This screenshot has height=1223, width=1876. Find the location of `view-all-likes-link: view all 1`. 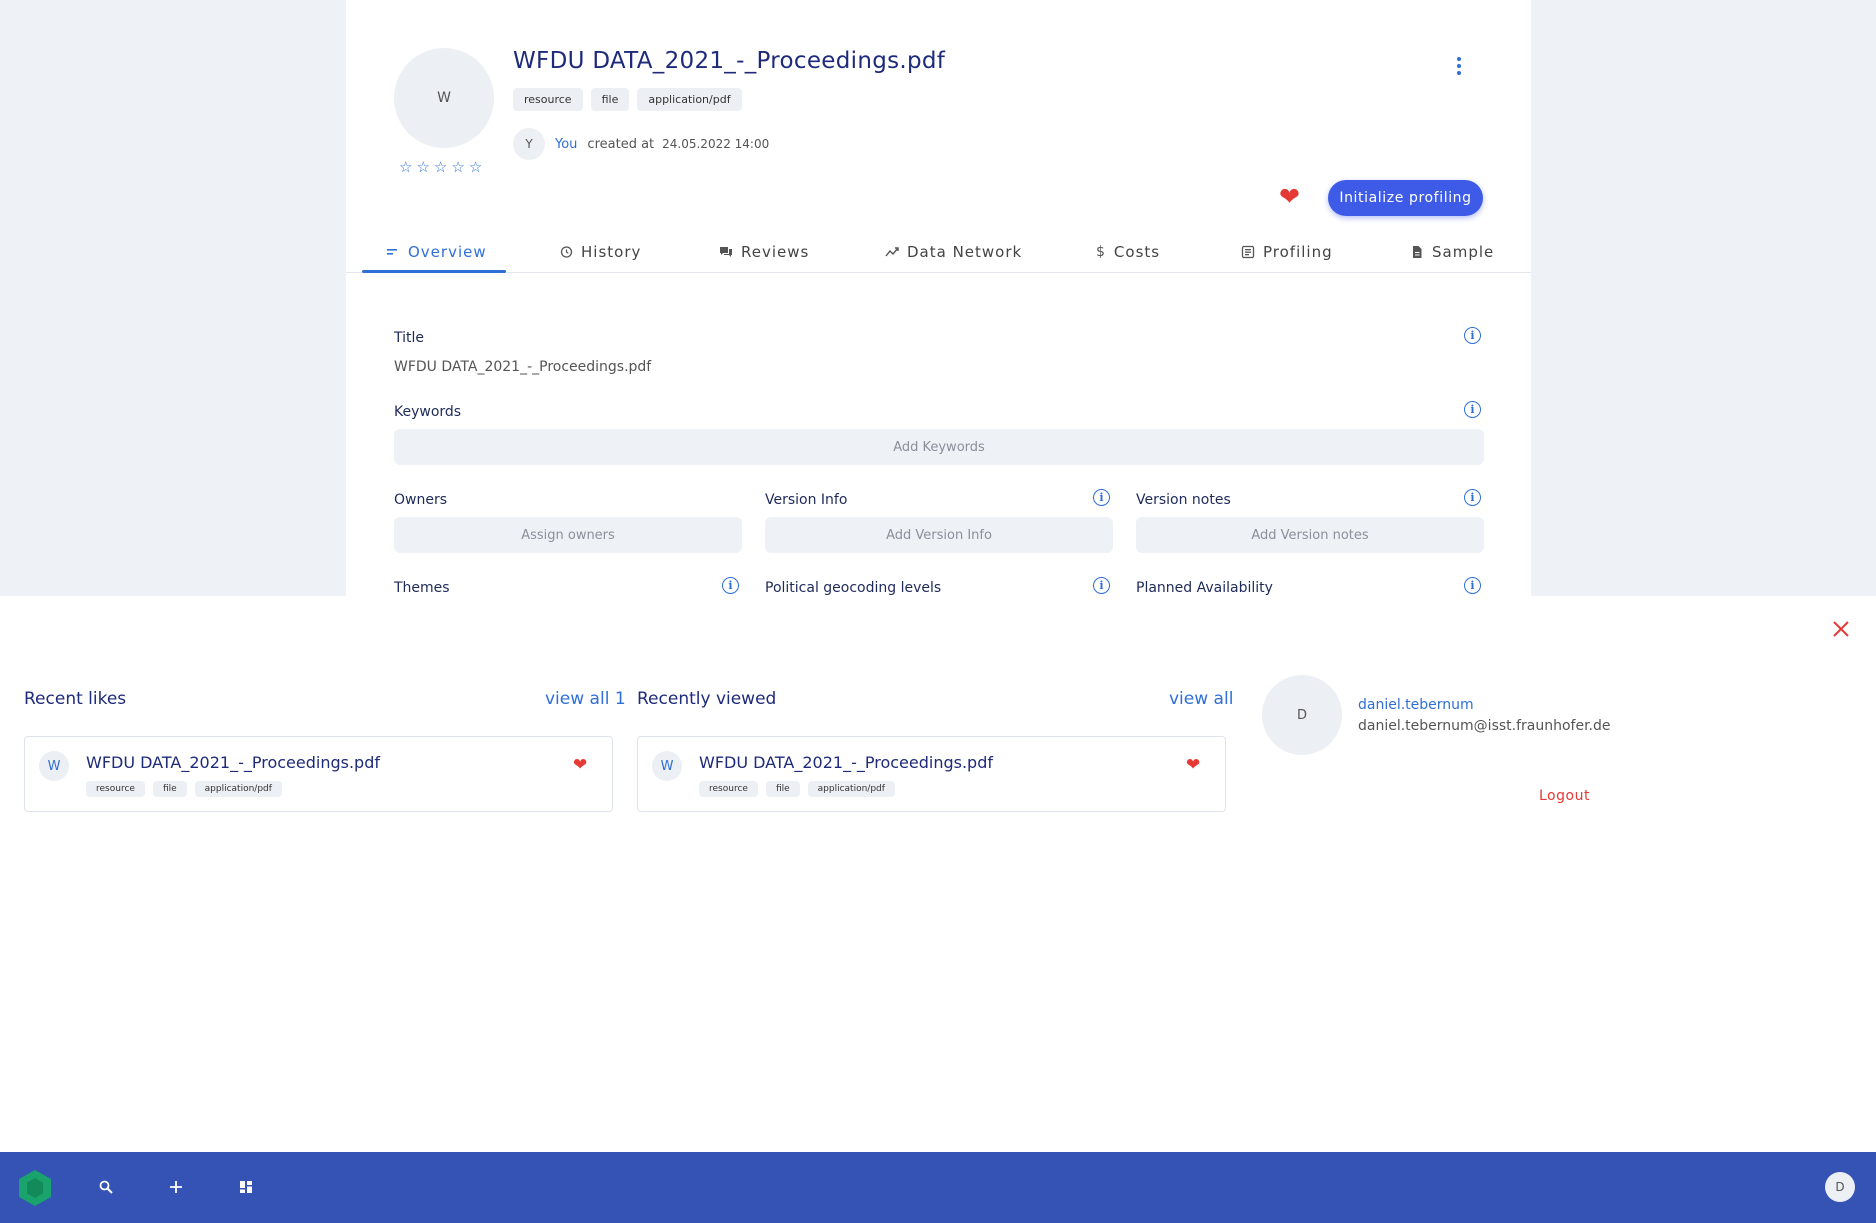

view-all-likes-link: view all 1 is located at coordinates (585, 699).